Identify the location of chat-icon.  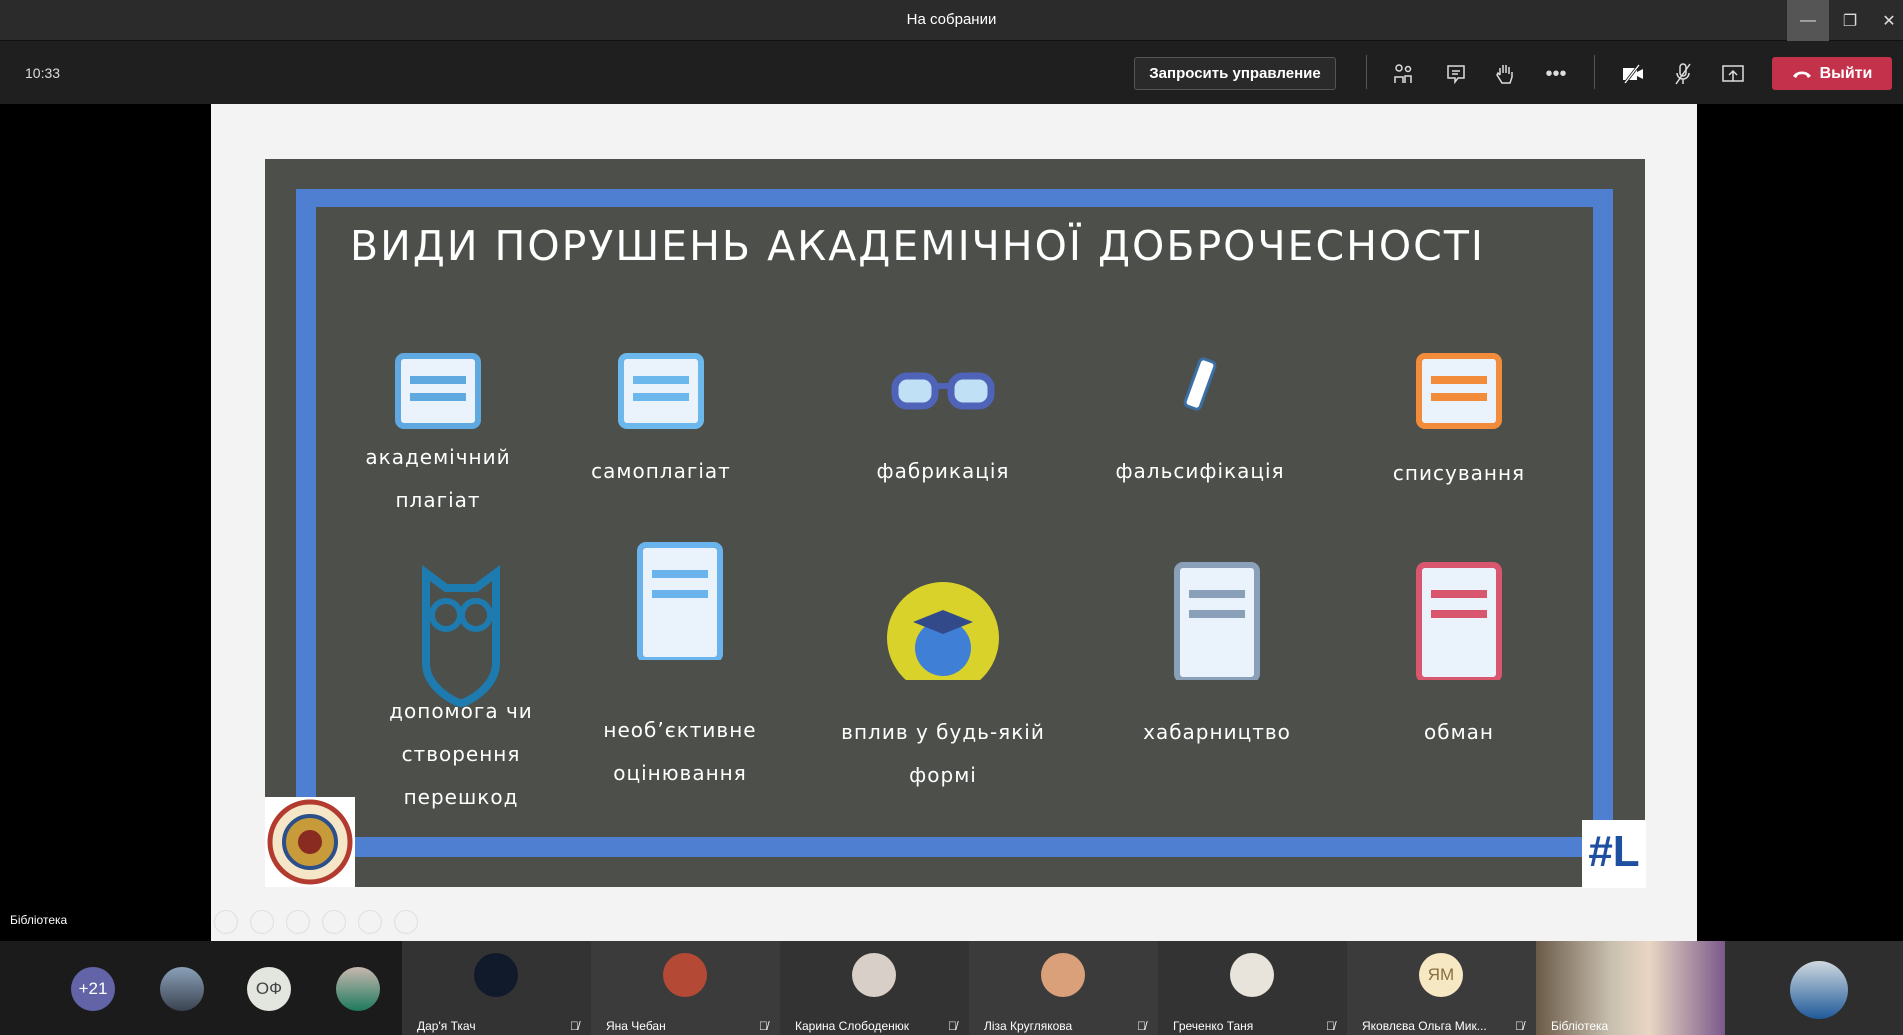
(1456, 74).